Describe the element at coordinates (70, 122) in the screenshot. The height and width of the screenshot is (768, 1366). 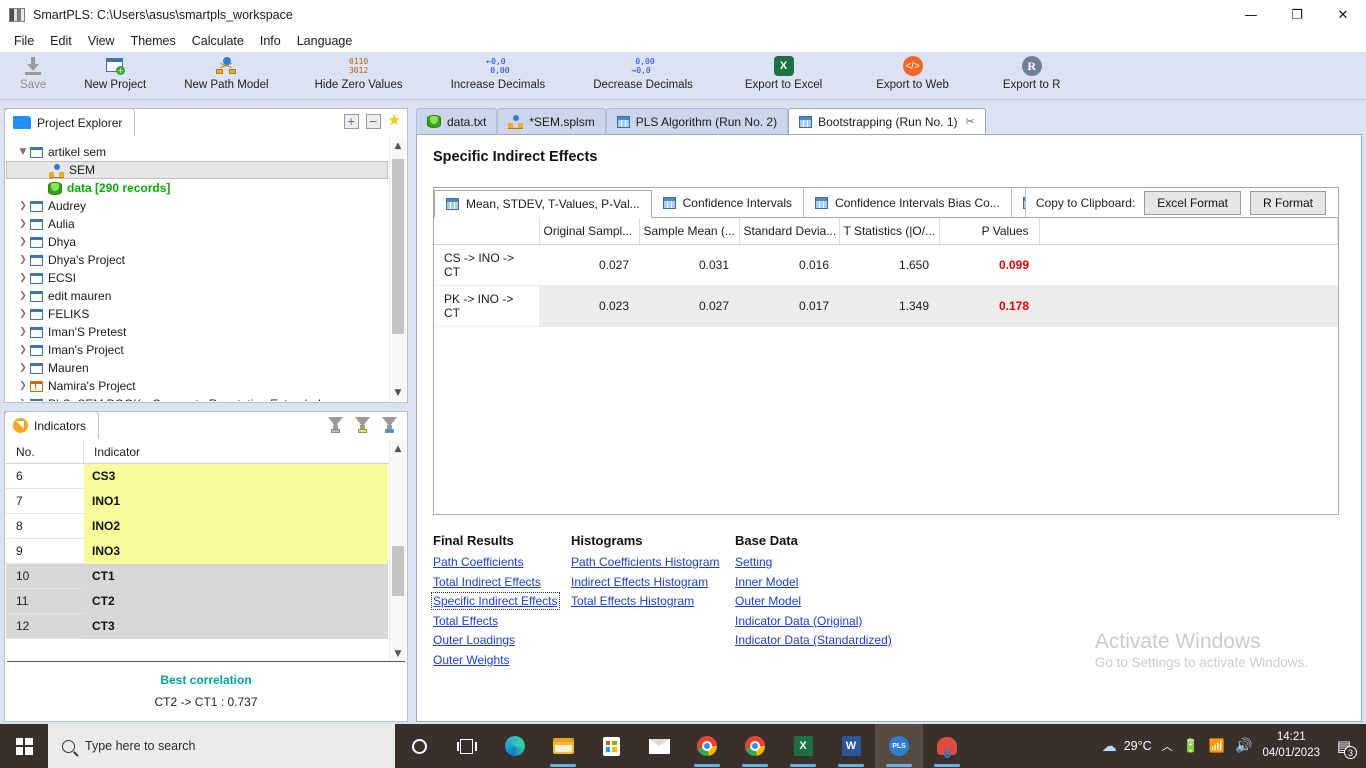
I see `project-explorer-tab: Project Explorer` at that location.